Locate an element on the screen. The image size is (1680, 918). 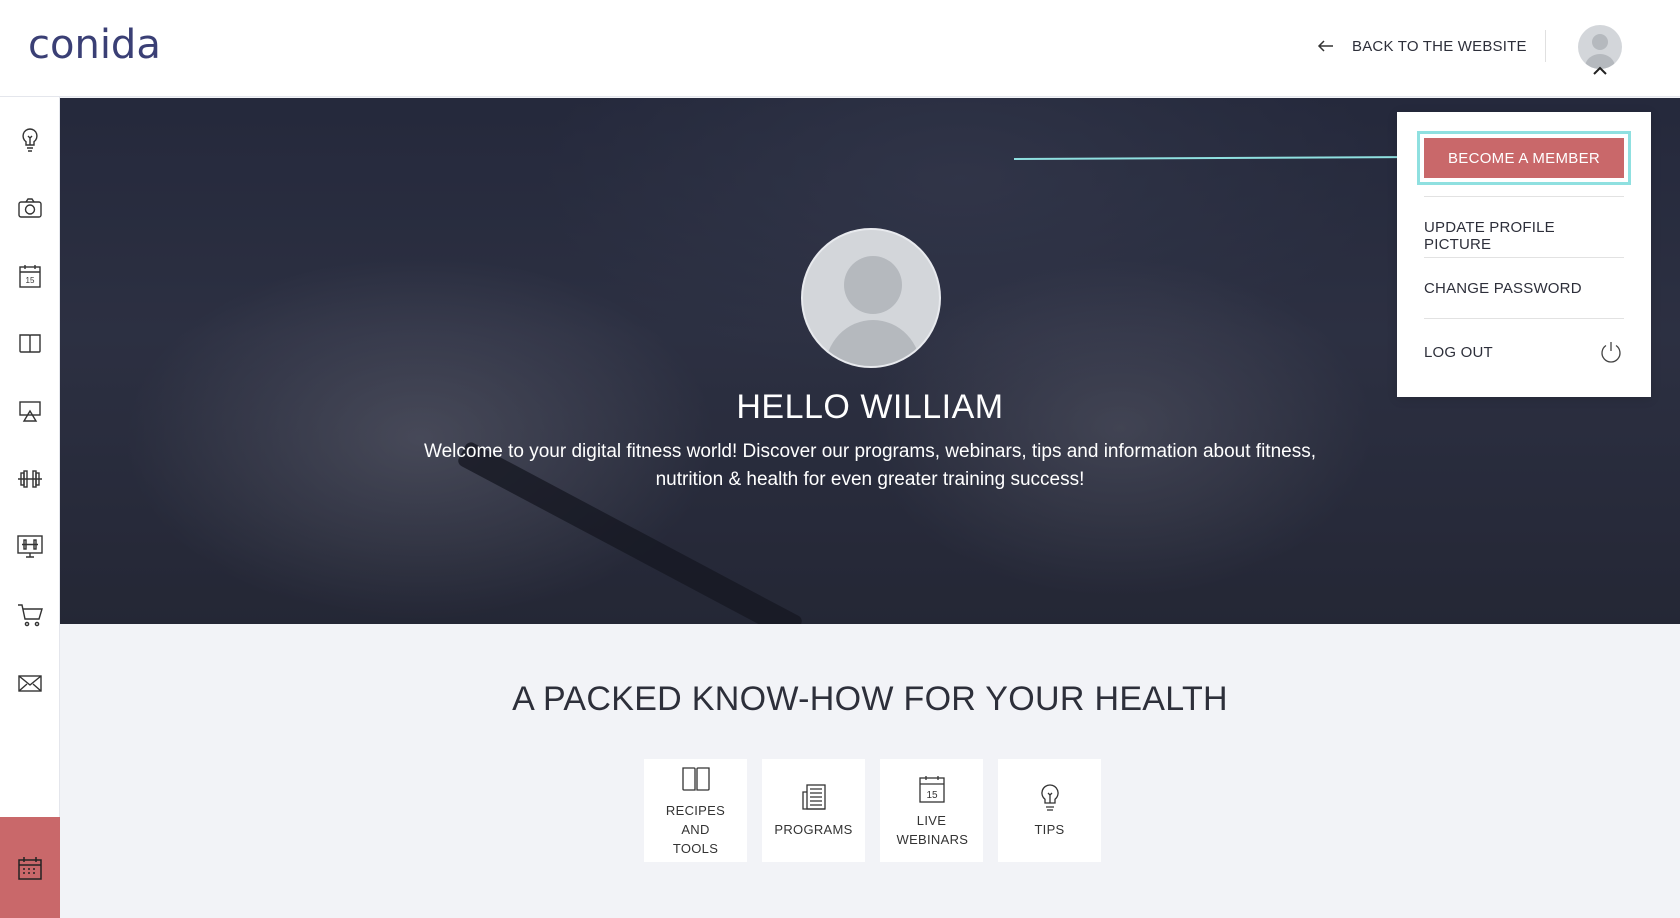
dumbbell-icon is located at coordinates (30, 479).